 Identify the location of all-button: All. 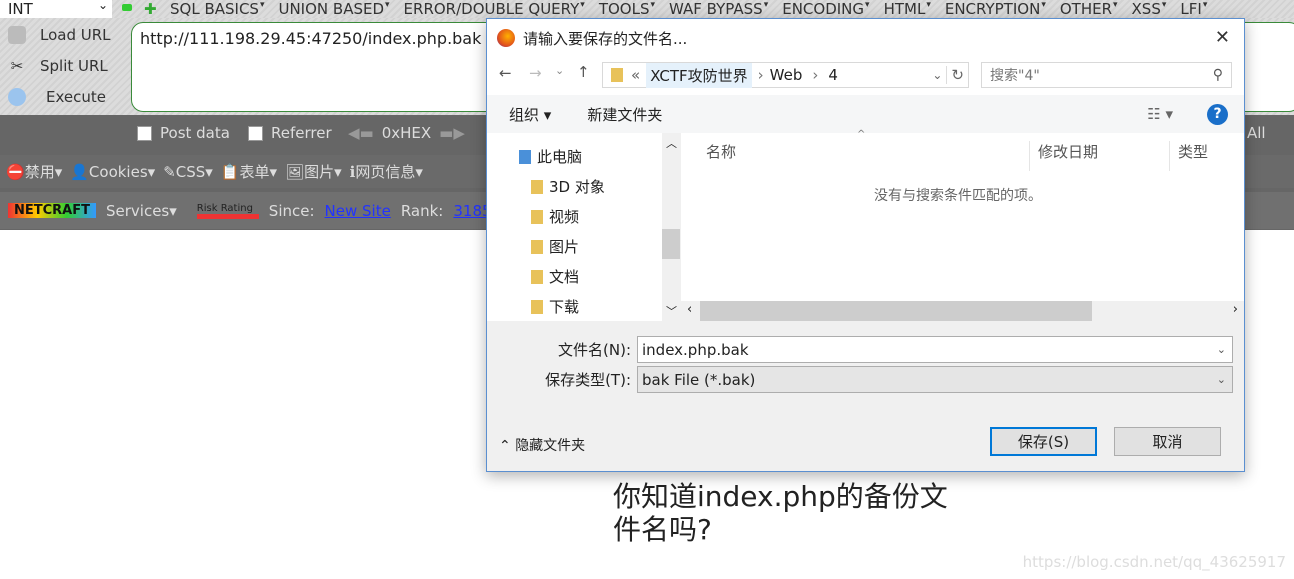
(1256, 133).